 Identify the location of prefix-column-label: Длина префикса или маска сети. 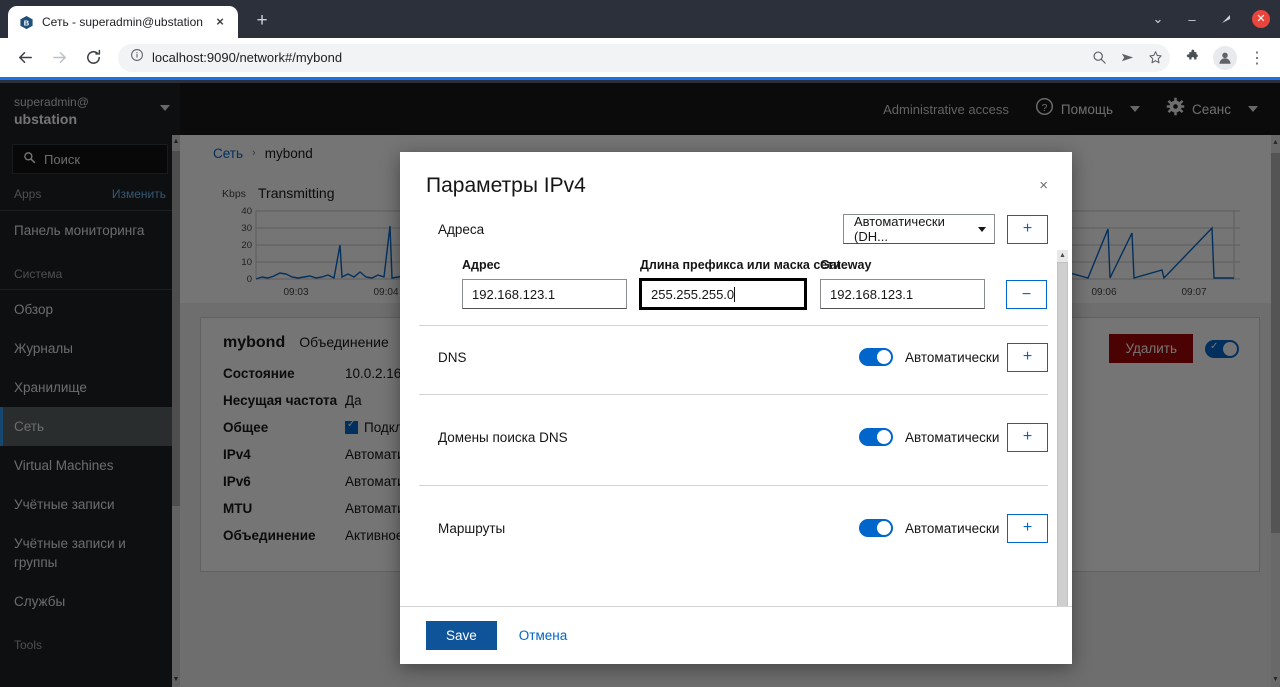
(740, 265).